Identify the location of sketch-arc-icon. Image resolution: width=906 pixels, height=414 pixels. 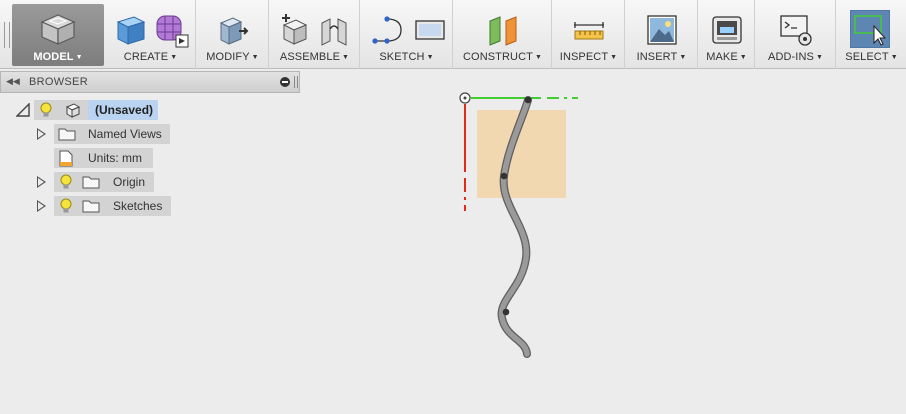
(387, 30).